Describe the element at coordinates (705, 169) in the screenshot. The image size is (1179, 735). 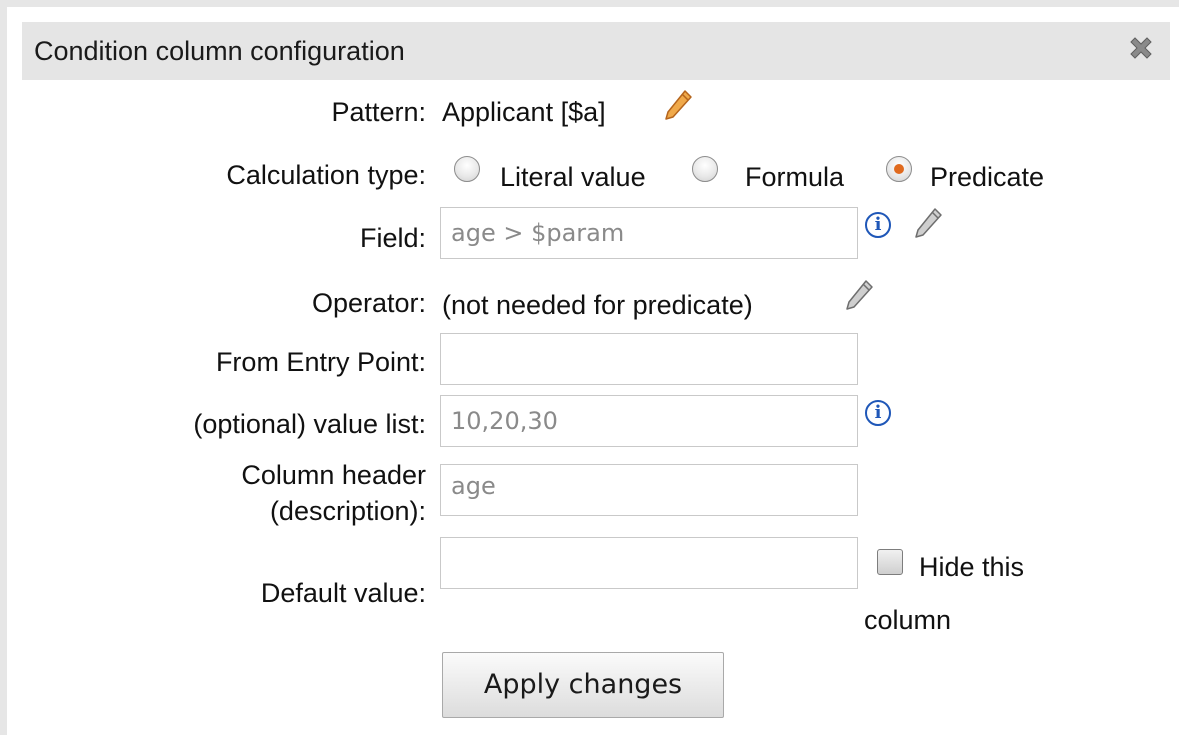
I see `radio-formula` at that location.